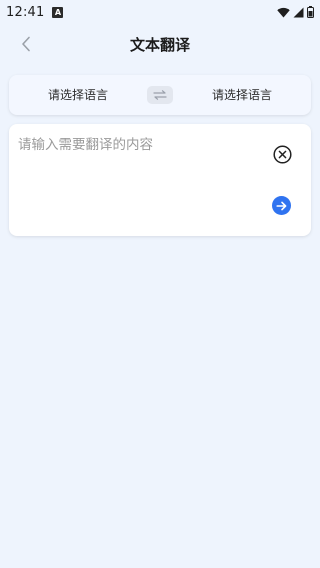  I want to click on target-language-button: 请选择语言, so click(242, 95).